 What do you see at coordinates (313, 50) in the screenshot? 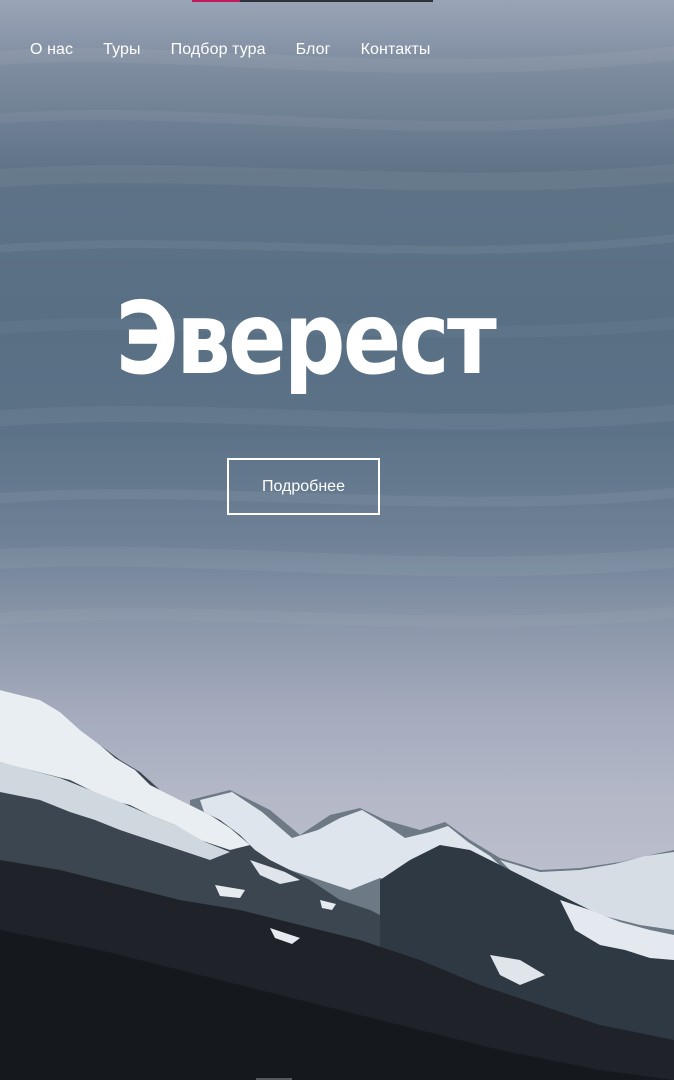
I see `nav-item-blog: Блог` at bounding box center [313, 50].